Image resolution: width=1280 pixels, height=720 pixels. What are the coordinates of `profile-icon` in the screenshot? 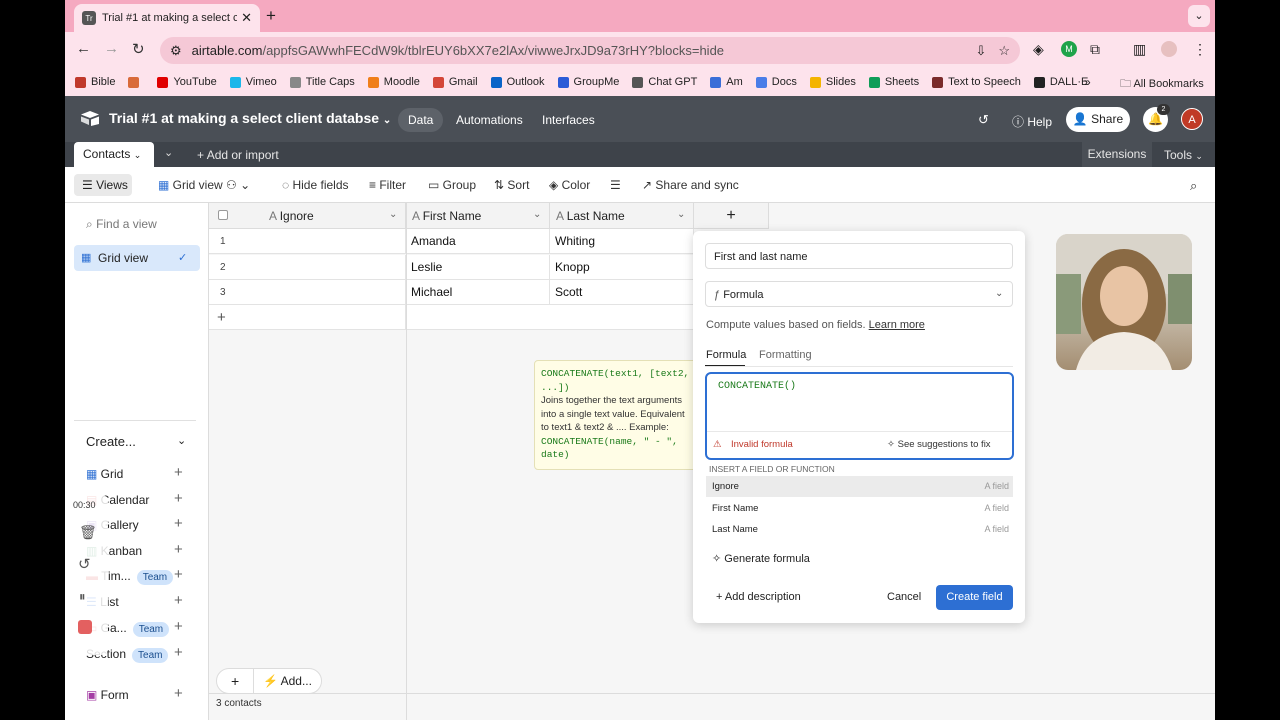 It's located at (1169, 49).